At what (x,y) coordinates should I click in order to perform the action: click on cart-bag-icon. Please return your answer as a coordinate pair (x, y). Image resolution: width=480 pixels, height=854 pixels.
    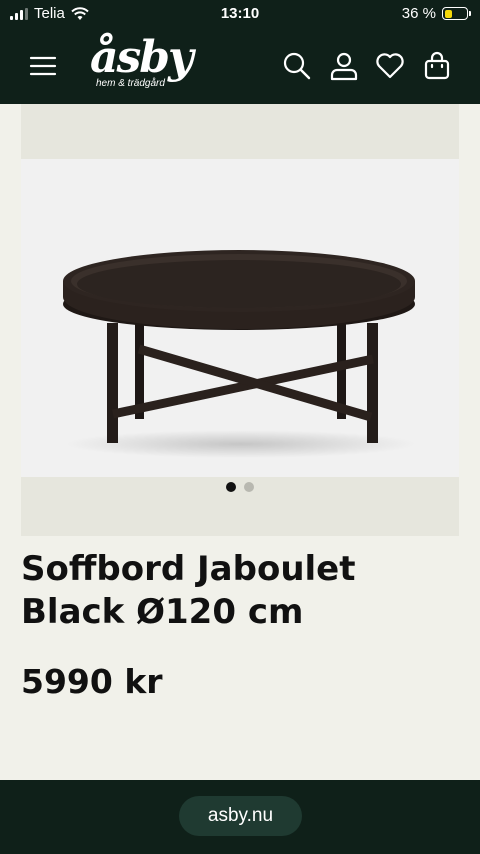
    Looking at the image, I should click on (437, 66).